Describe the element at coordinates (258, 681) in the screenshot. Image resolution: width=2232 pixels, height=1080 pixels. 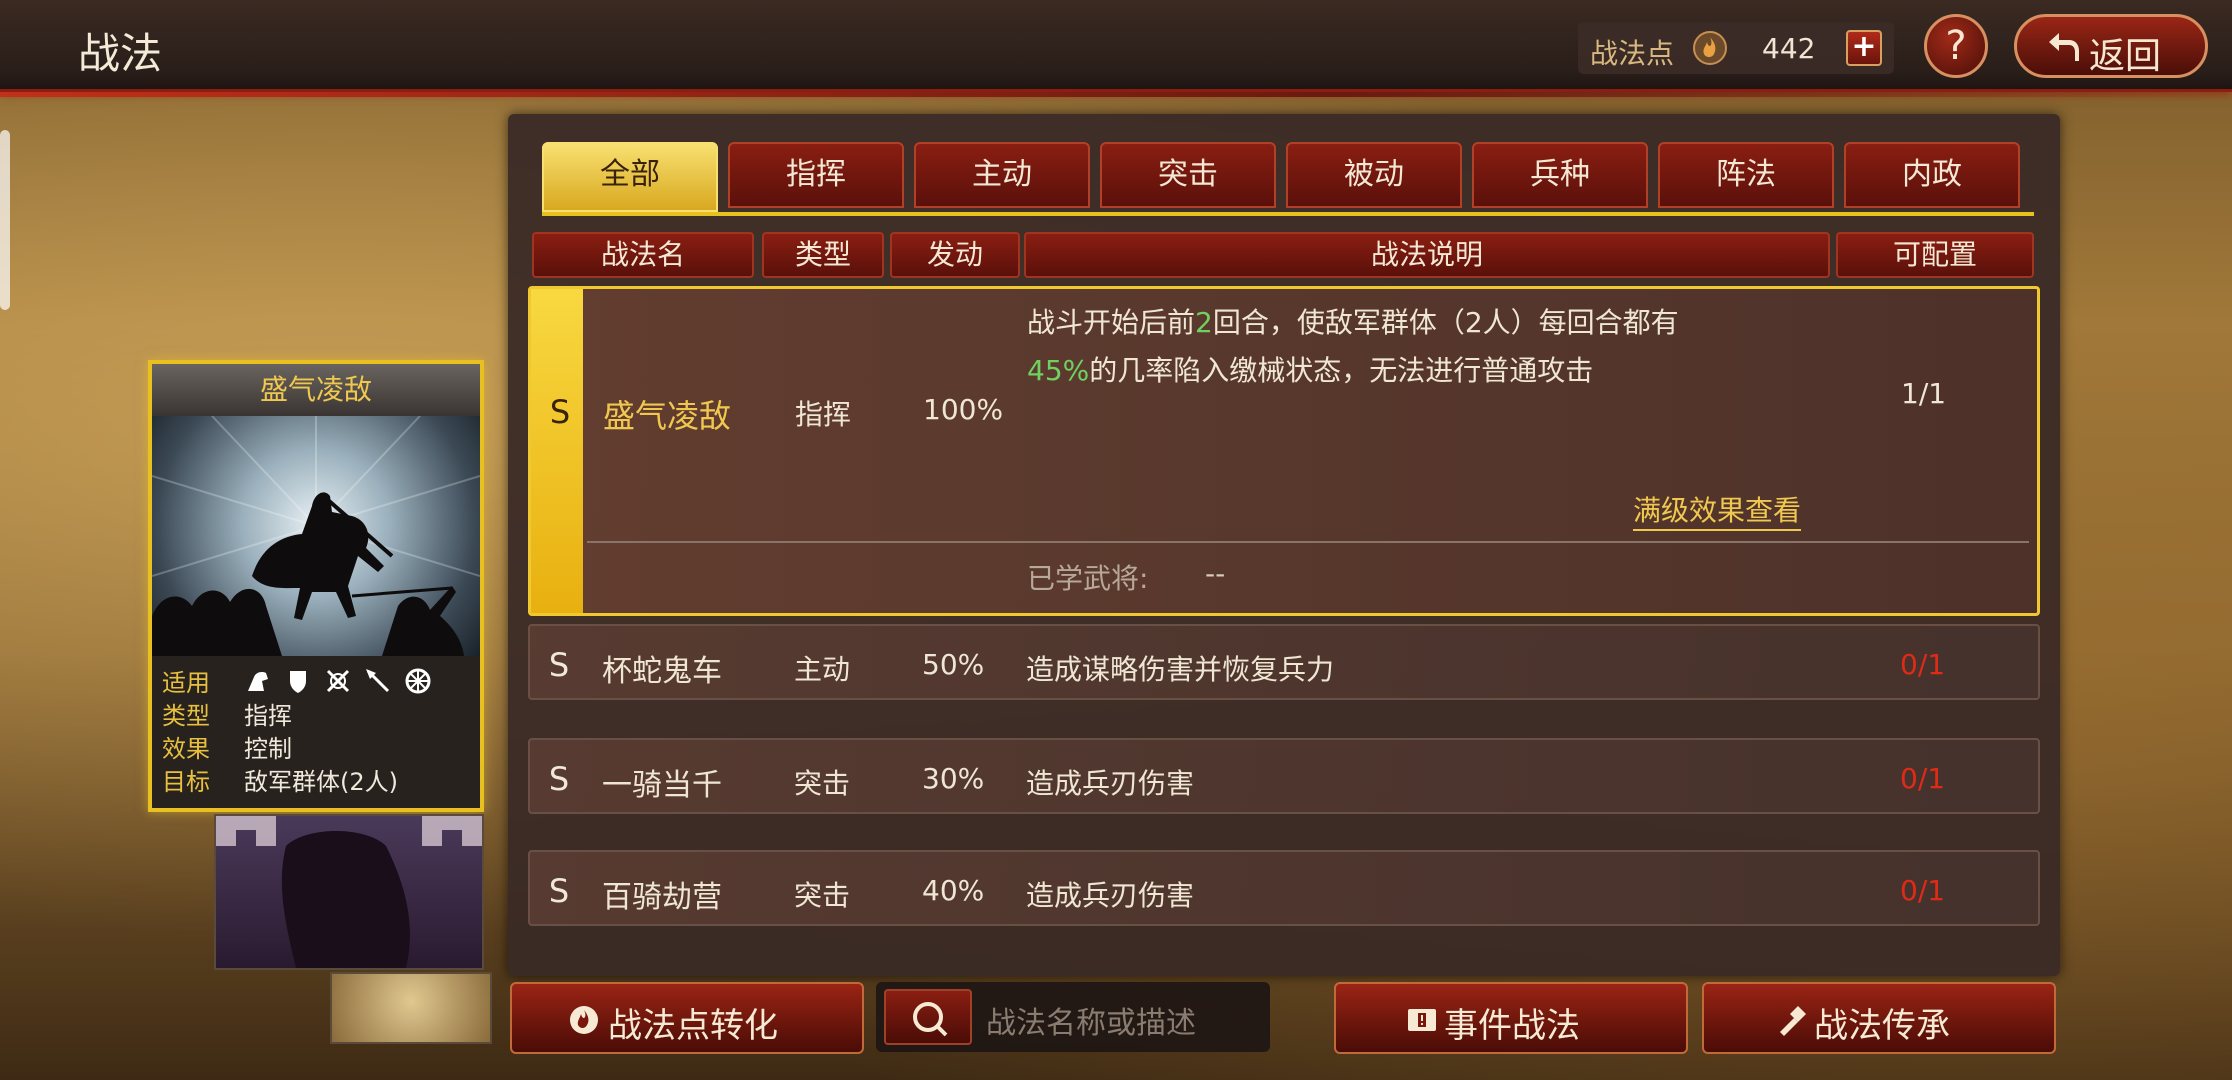
I see `cavalry-icon` at that location.